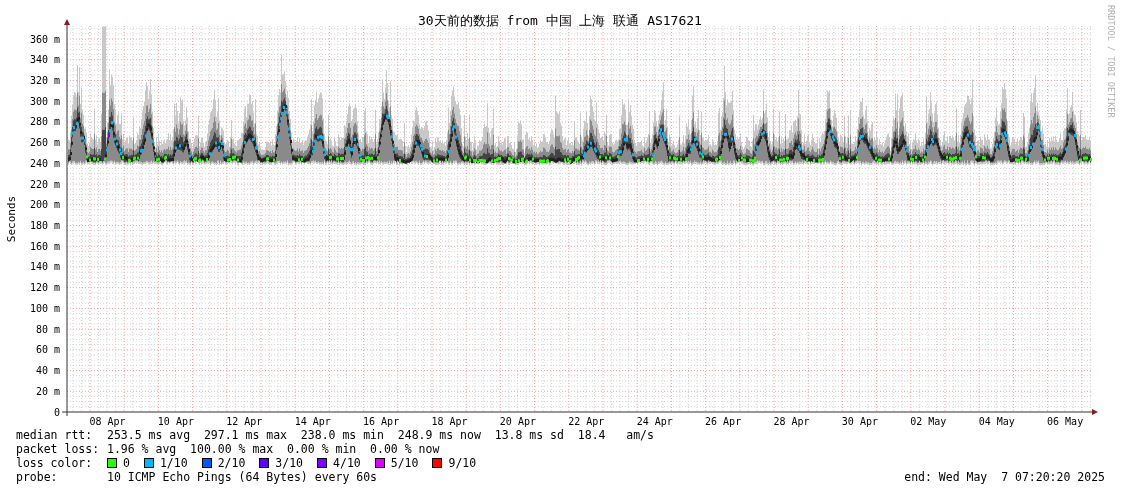  What do you see at coordinates (449, 421) in the screenshot?
I see `x-tick-label: 18 Apr` at bounding box center [449, 421].